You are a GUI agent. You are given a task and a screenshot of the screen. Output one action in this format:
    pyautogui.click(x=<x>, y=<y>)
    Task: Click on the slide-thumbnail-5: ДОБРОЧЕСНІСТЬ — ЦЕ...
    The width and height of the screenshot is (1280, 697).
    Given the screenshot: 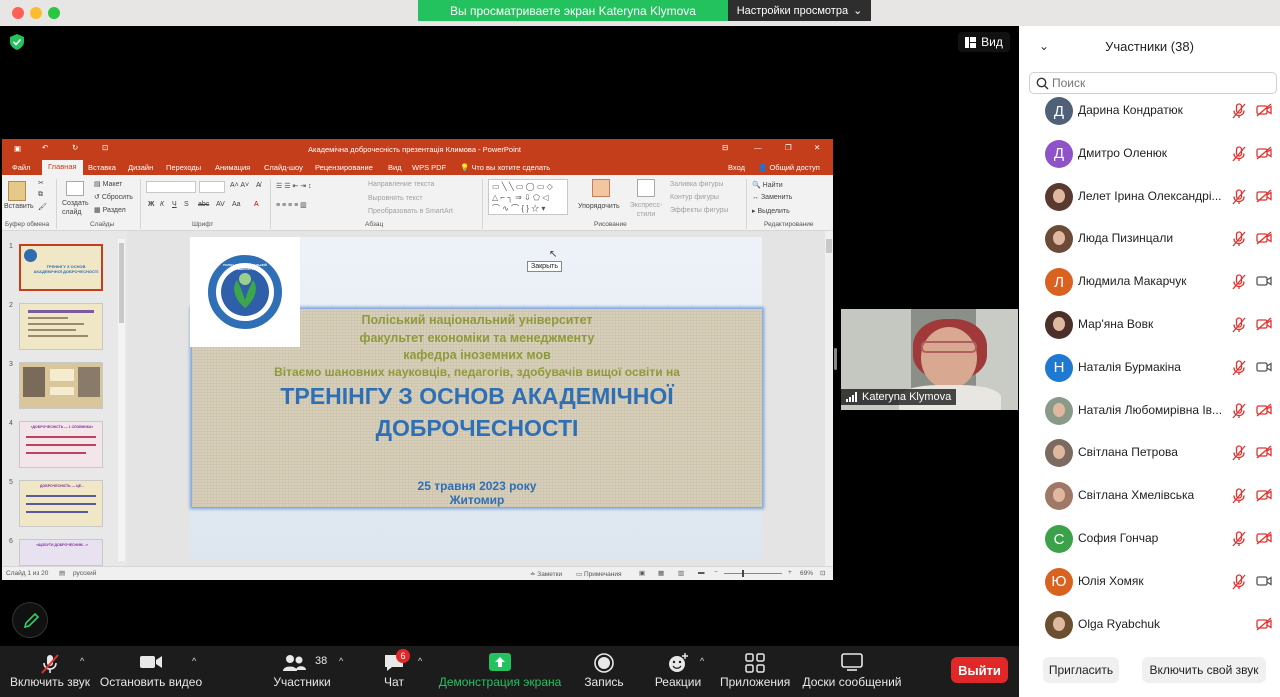 What is the action you would take?
    pyautogui.click(x=61, y=503)
    